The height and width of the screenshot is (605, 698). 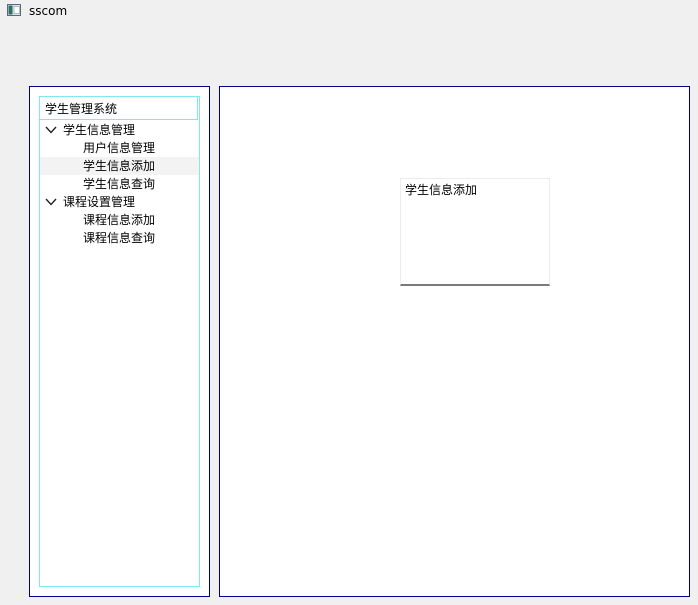 I want to click on app-window-icon, so click(x=14, y=10).